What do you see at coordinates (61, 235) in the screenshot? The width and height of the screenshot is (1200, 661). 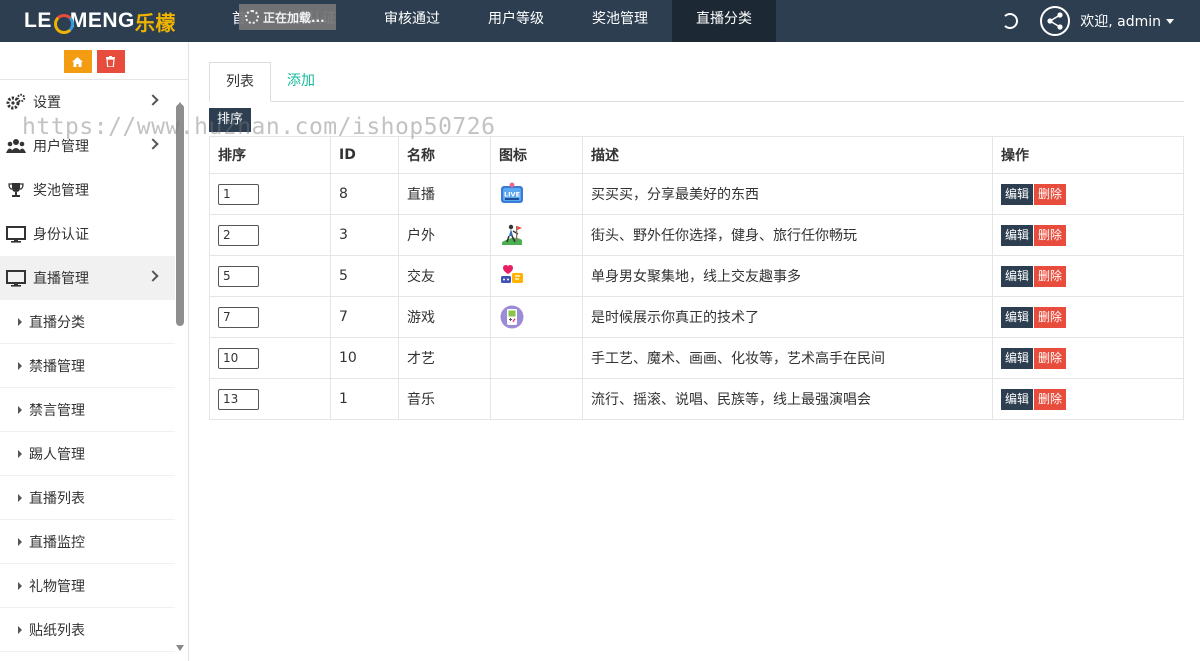 I see `sidebar-item-label: 身份认证` at bounding box center [61, 235].